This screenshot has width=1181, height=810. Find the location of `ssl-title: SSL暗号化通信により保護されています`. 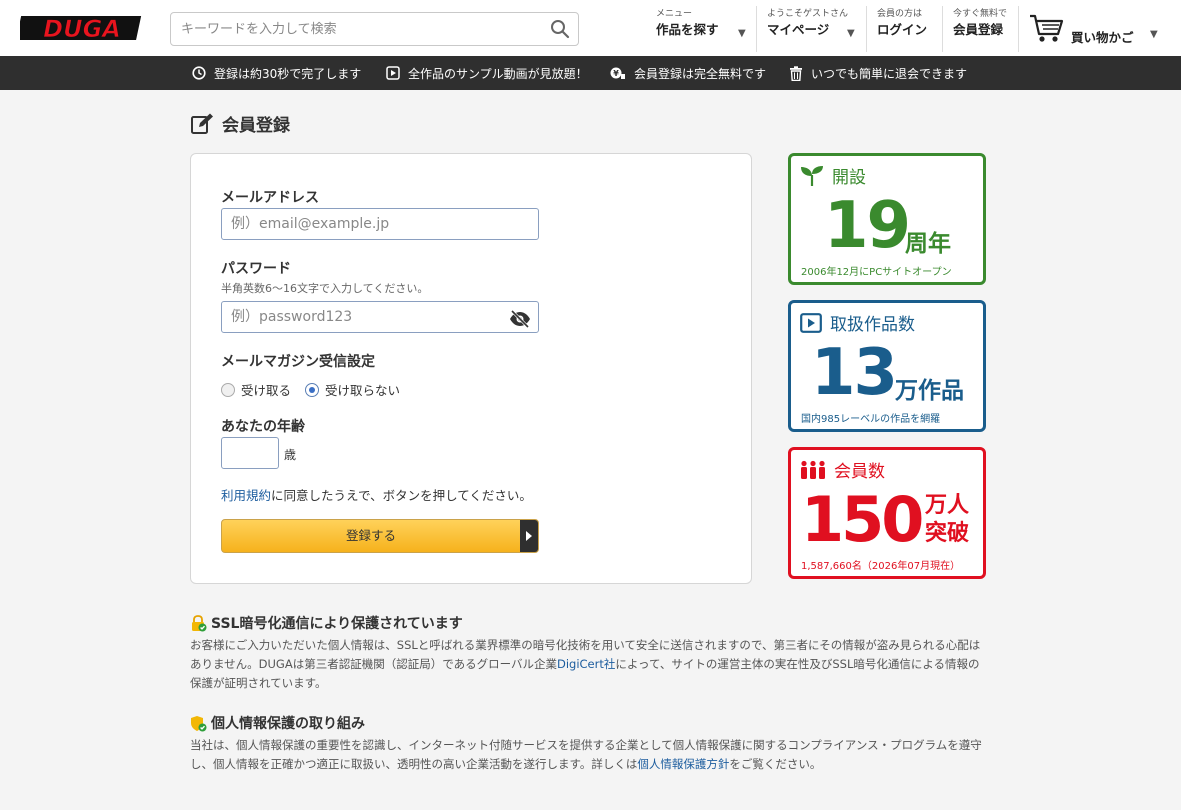

ssl-title: SSL暗号化通信により保護されています is located at coordinates (326, 623).